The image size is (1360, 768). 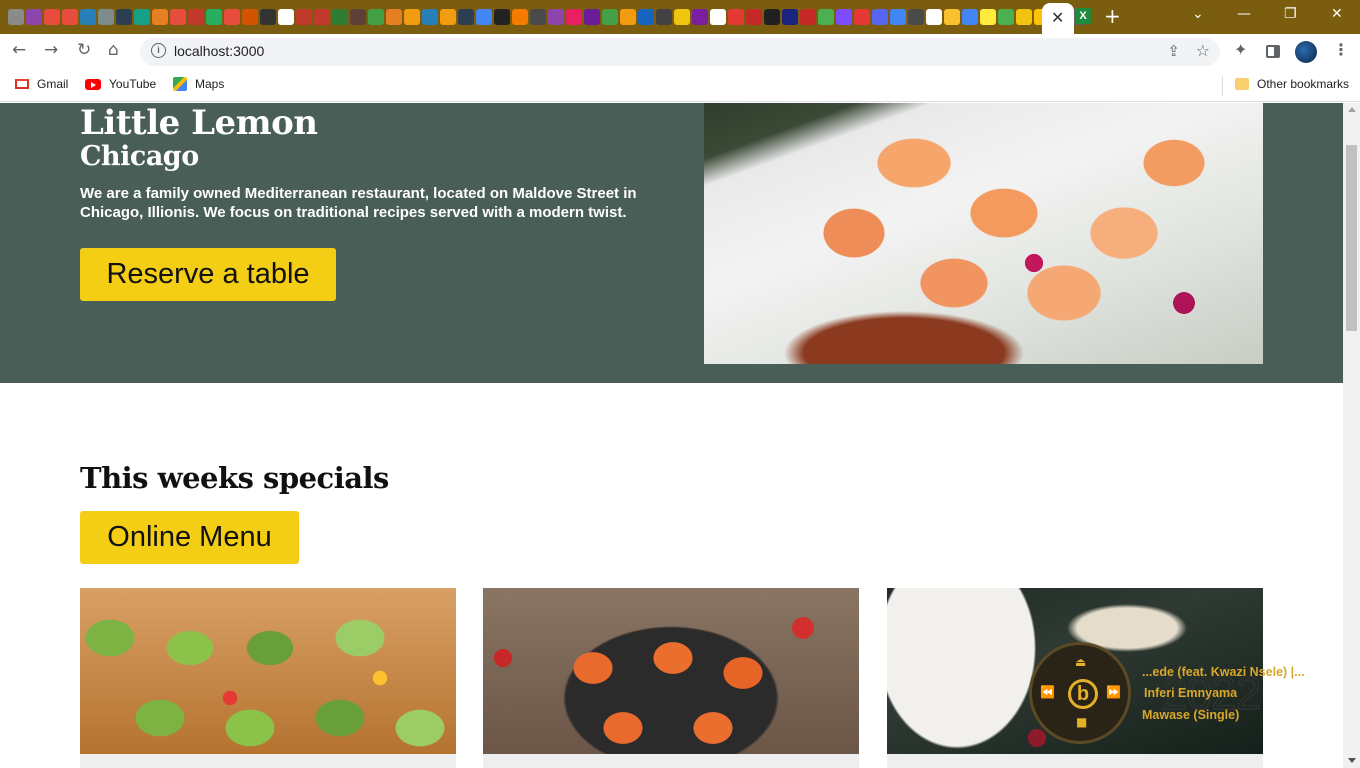 What do you see at coordinates (1242, 84) in the screenshot?
I see `folder-icon` at bounding box center [1242, 84].